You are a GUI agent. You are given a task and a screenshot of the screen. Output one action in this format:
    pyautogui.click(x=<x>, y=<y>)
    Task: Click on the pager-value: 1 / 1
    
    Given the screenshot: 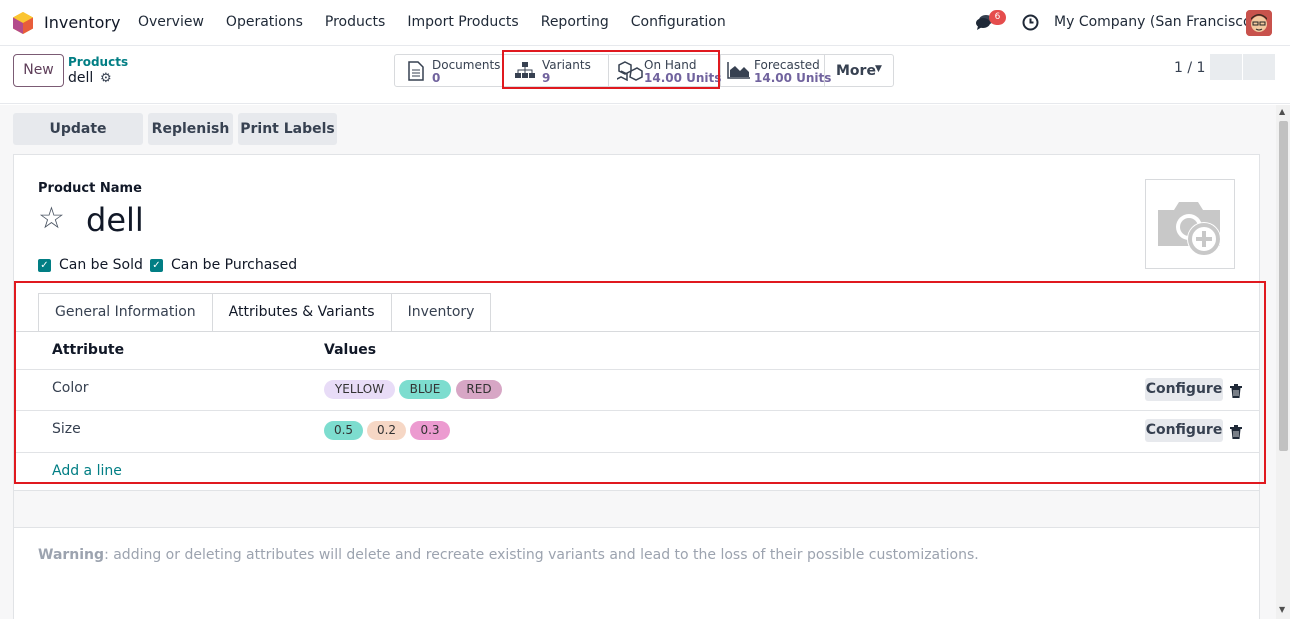 What is the action you would take?
    pyautogui.click(x=1189, y=68)
    